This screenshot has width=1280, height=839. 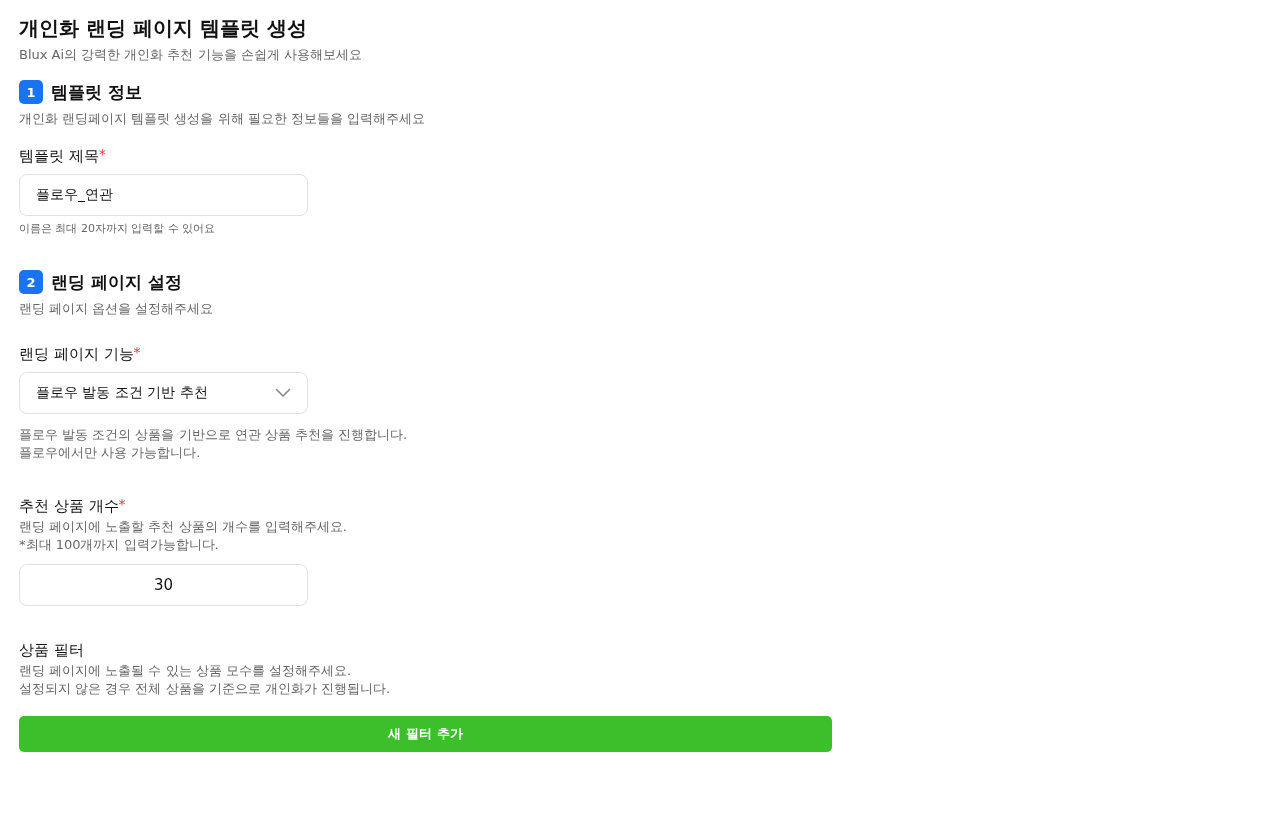 What do you see at coordinates (110, 453) in the screenshot?
I see `helper-text: 플로우에서만 사용 가능합니다.` at bounding box center [110, 453].